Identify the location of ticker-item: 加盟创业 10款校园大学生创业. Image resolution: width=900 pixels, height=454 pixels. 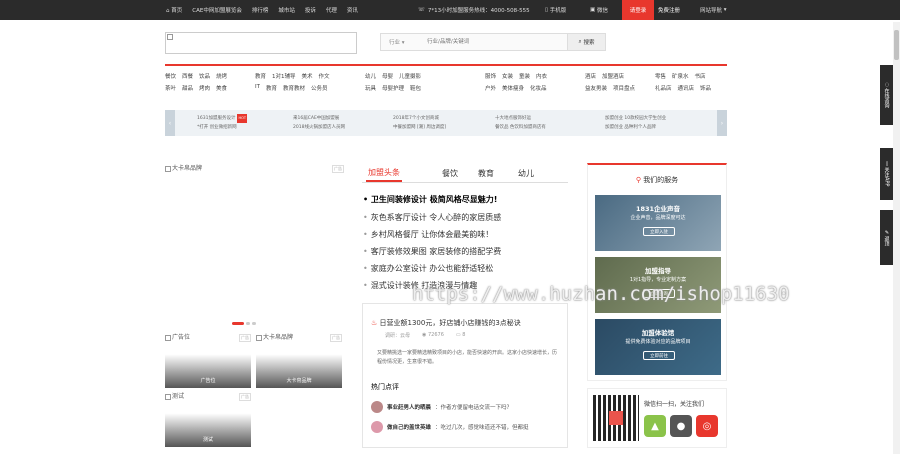
(635, 118).